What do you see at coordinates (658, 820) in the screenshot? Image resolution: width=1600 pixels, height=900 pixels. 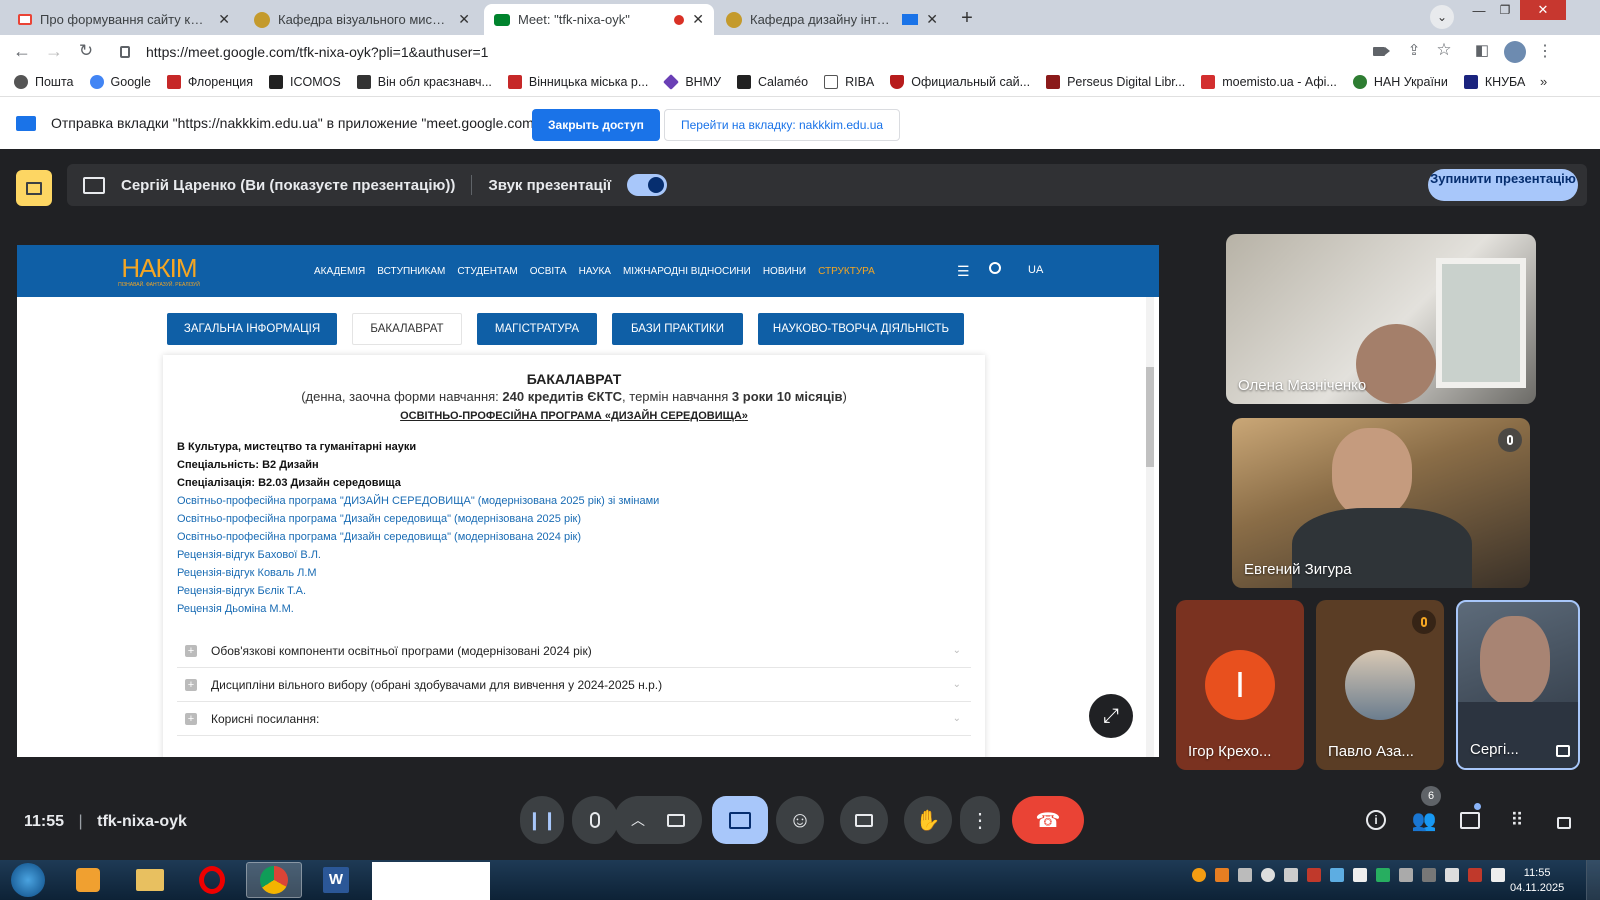 I see `camera-control: ︿` at bounding box center [658, 820].